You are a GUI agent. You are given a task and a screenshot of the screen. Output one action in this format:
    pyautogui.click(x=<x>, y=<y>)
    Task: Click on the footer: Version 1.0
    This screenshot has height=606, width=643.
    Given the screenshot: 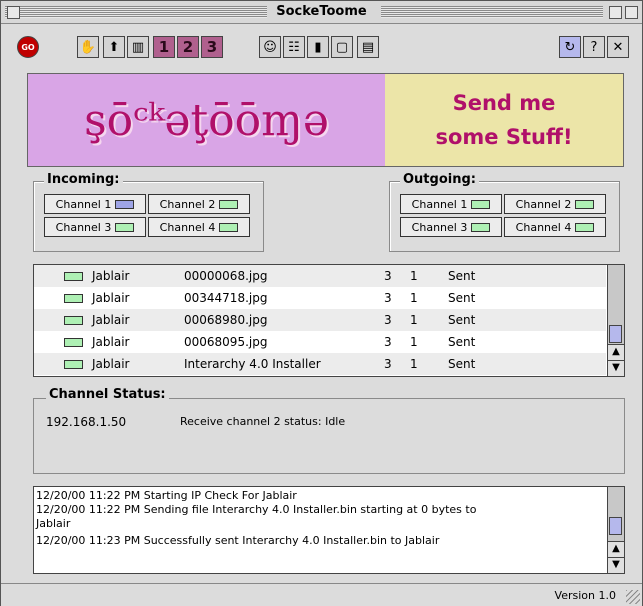 What is the action you would take?
    pyautogui.click(x=321, y=594)
    